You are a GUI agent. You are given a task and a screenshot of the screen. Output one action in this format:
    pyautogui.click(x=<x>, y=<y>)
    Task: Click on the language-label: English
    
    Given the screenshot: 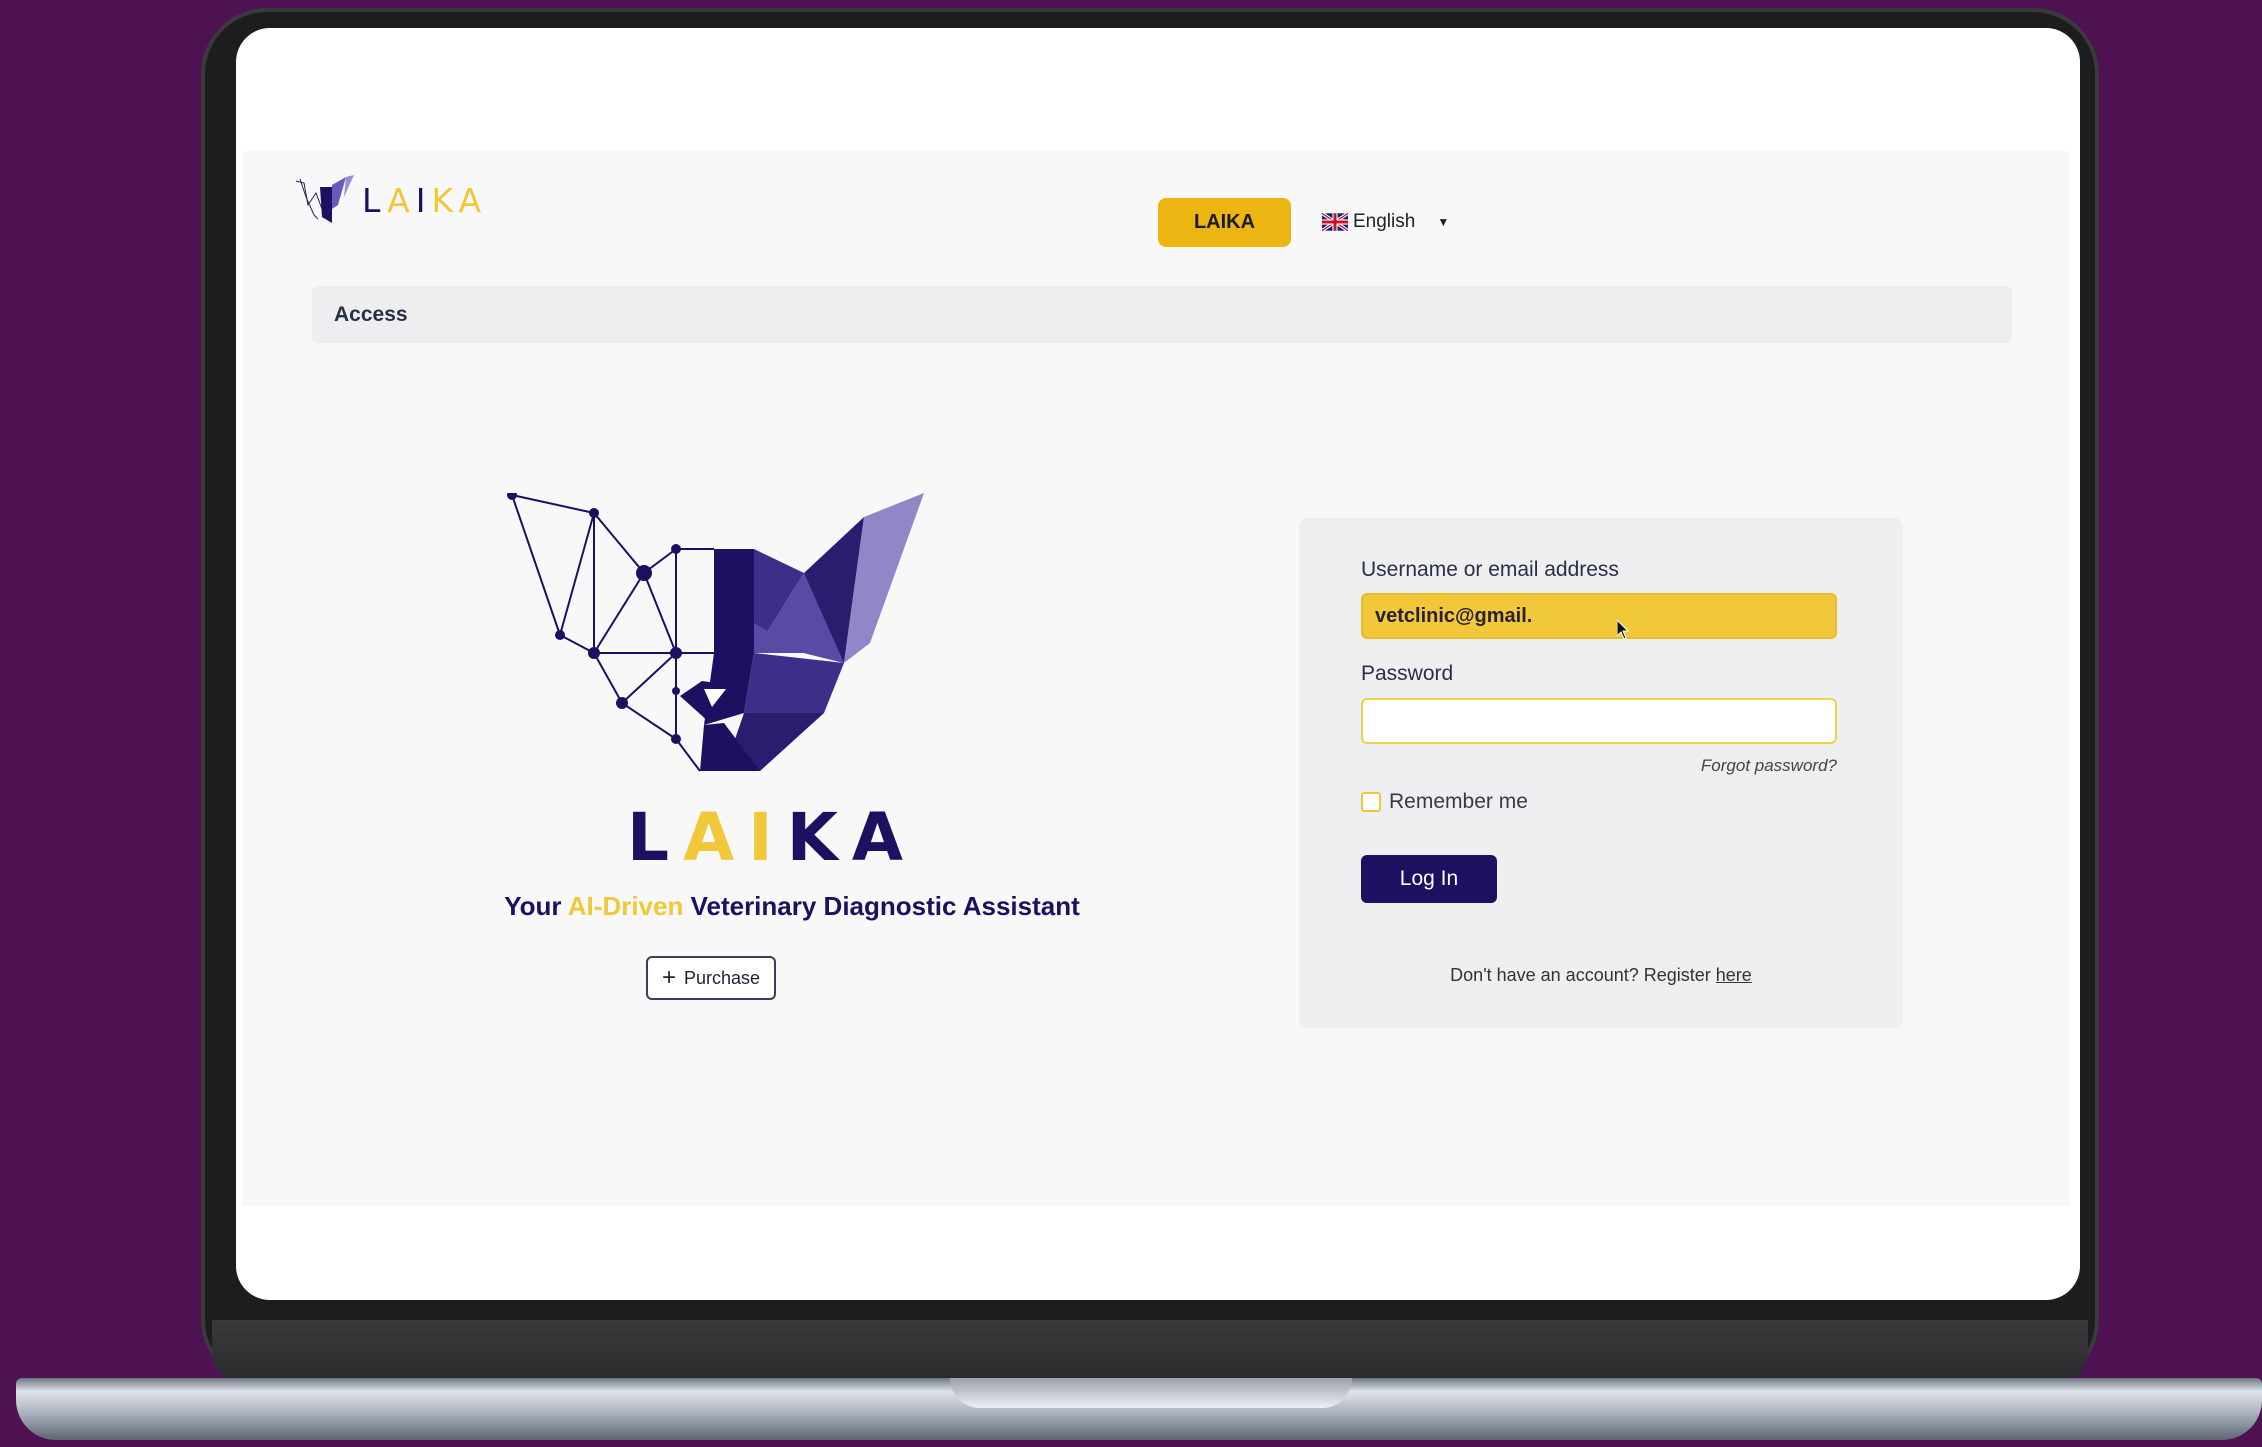 What is the action you would take?
    pyautogui.click(x=1384, y=221)
    